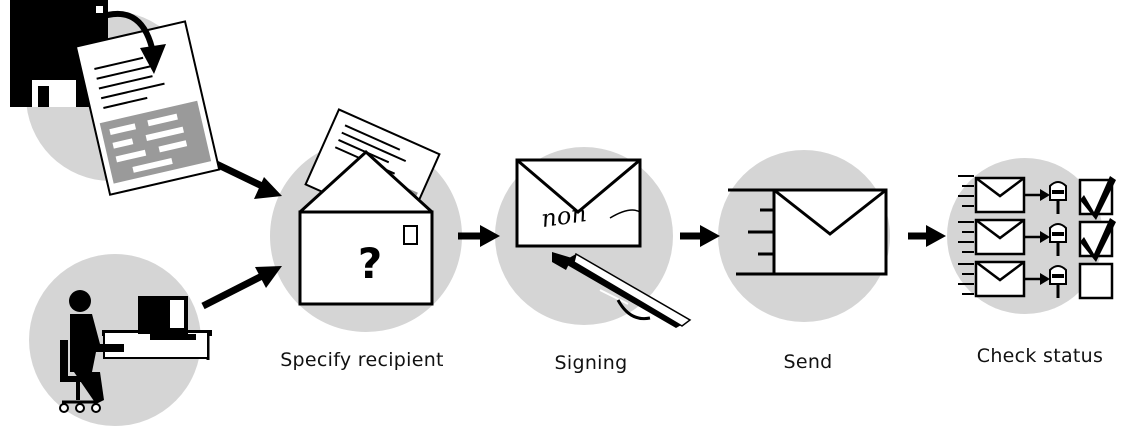  What do you see at coordinates (1096, 281) in the screenshot?
I see `checkbox-empty` at bounding box center [1096, 281].